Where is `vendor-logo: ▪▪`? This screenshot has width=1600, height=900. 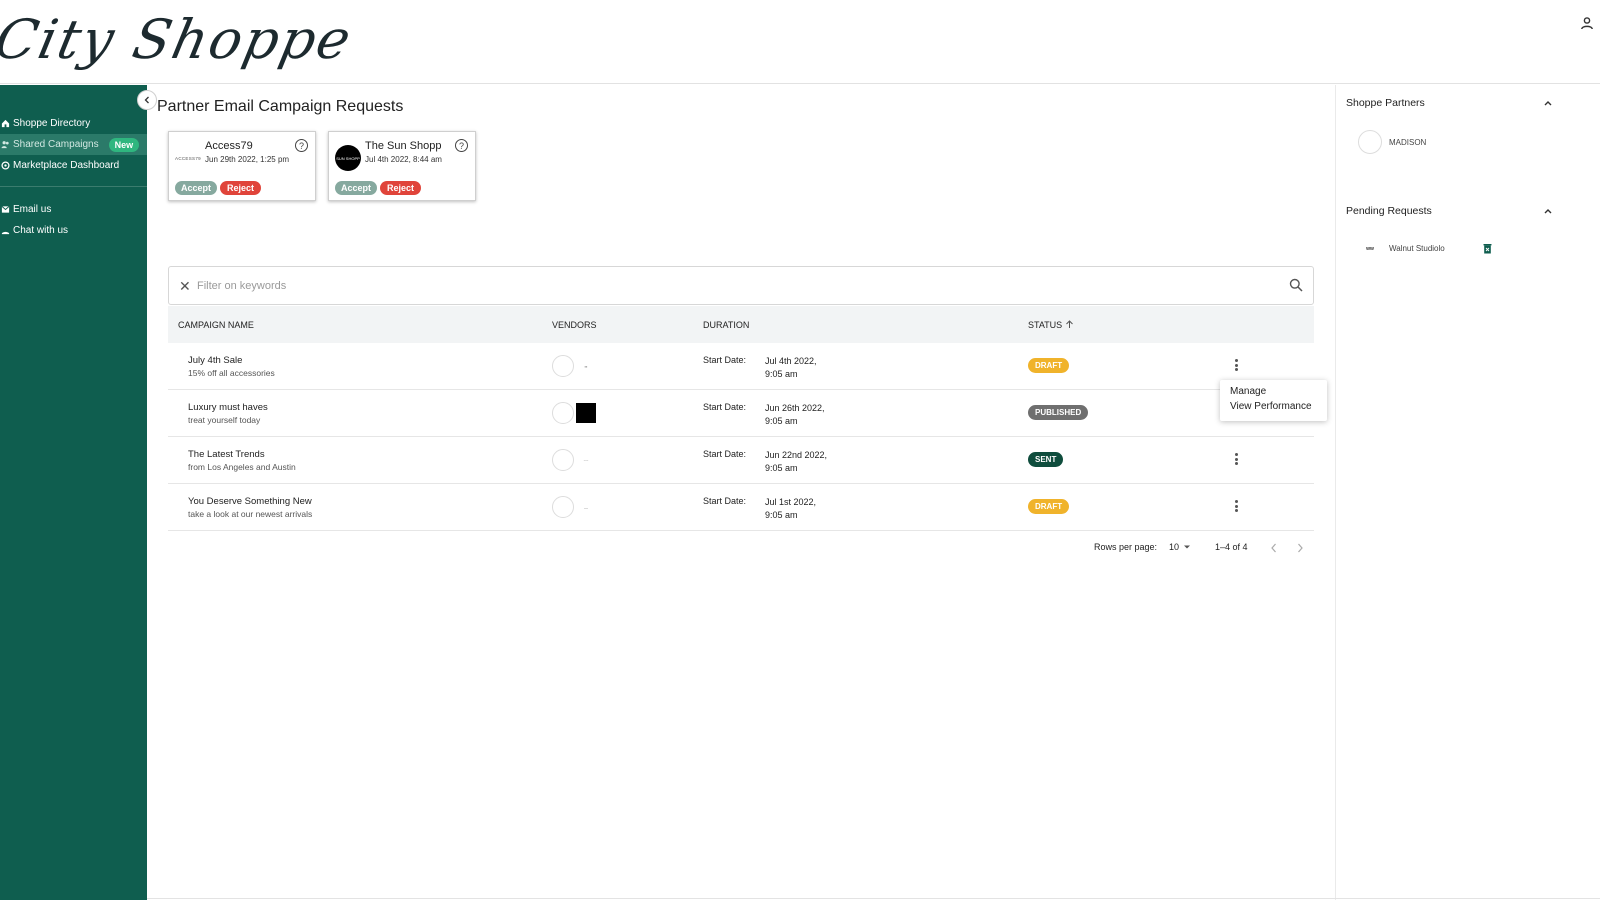 vendor-logo: ▪▪ is located at coordinates (586, 366).